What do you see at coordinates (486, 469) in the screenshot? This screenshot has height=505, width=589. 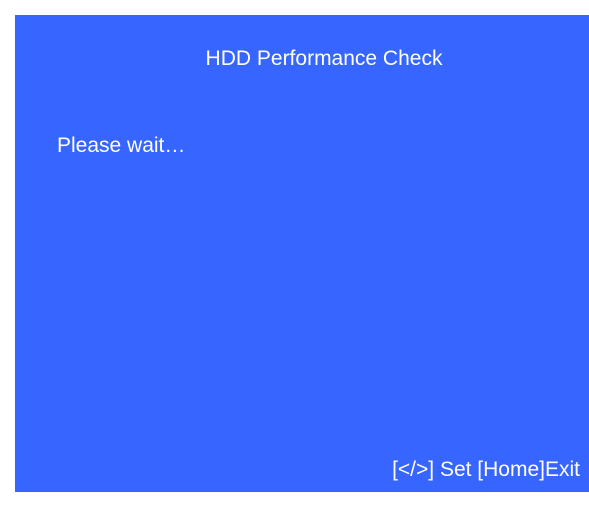 I see `key-hint-footer: [</>] Set [Home]Exit` at bounding box center [486, 469].